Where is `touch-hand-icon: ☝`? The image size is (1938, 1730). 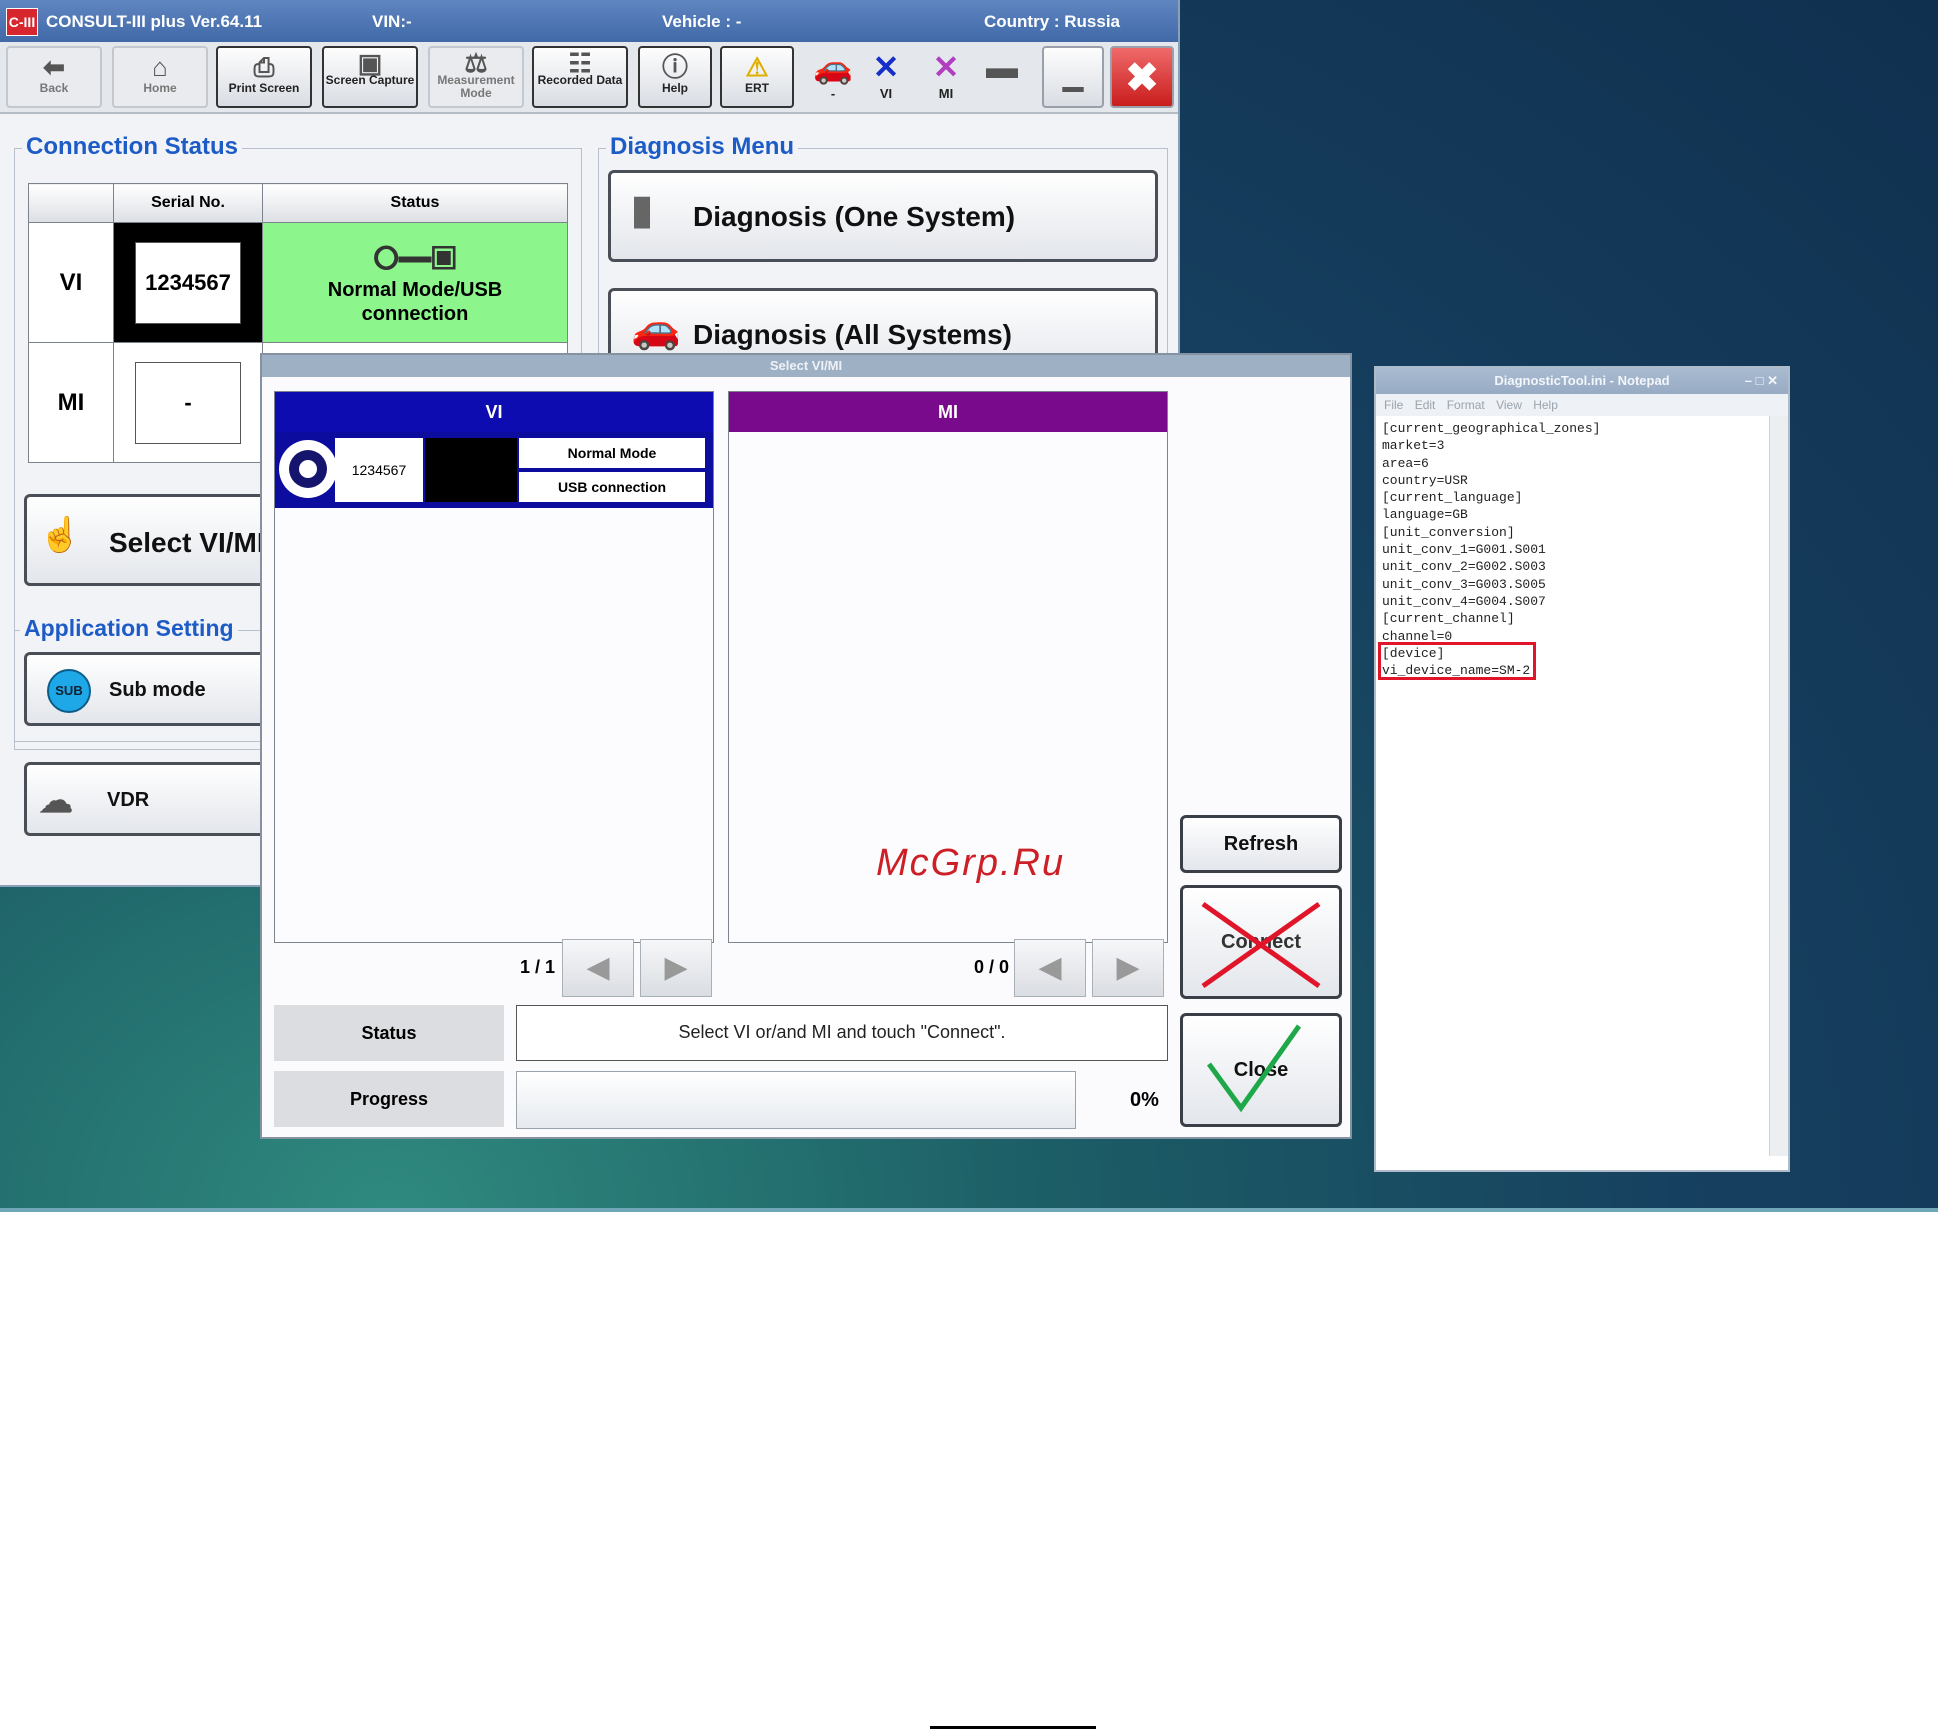 touch-hand-icon: ☝ is located at coordinates (60, 535).